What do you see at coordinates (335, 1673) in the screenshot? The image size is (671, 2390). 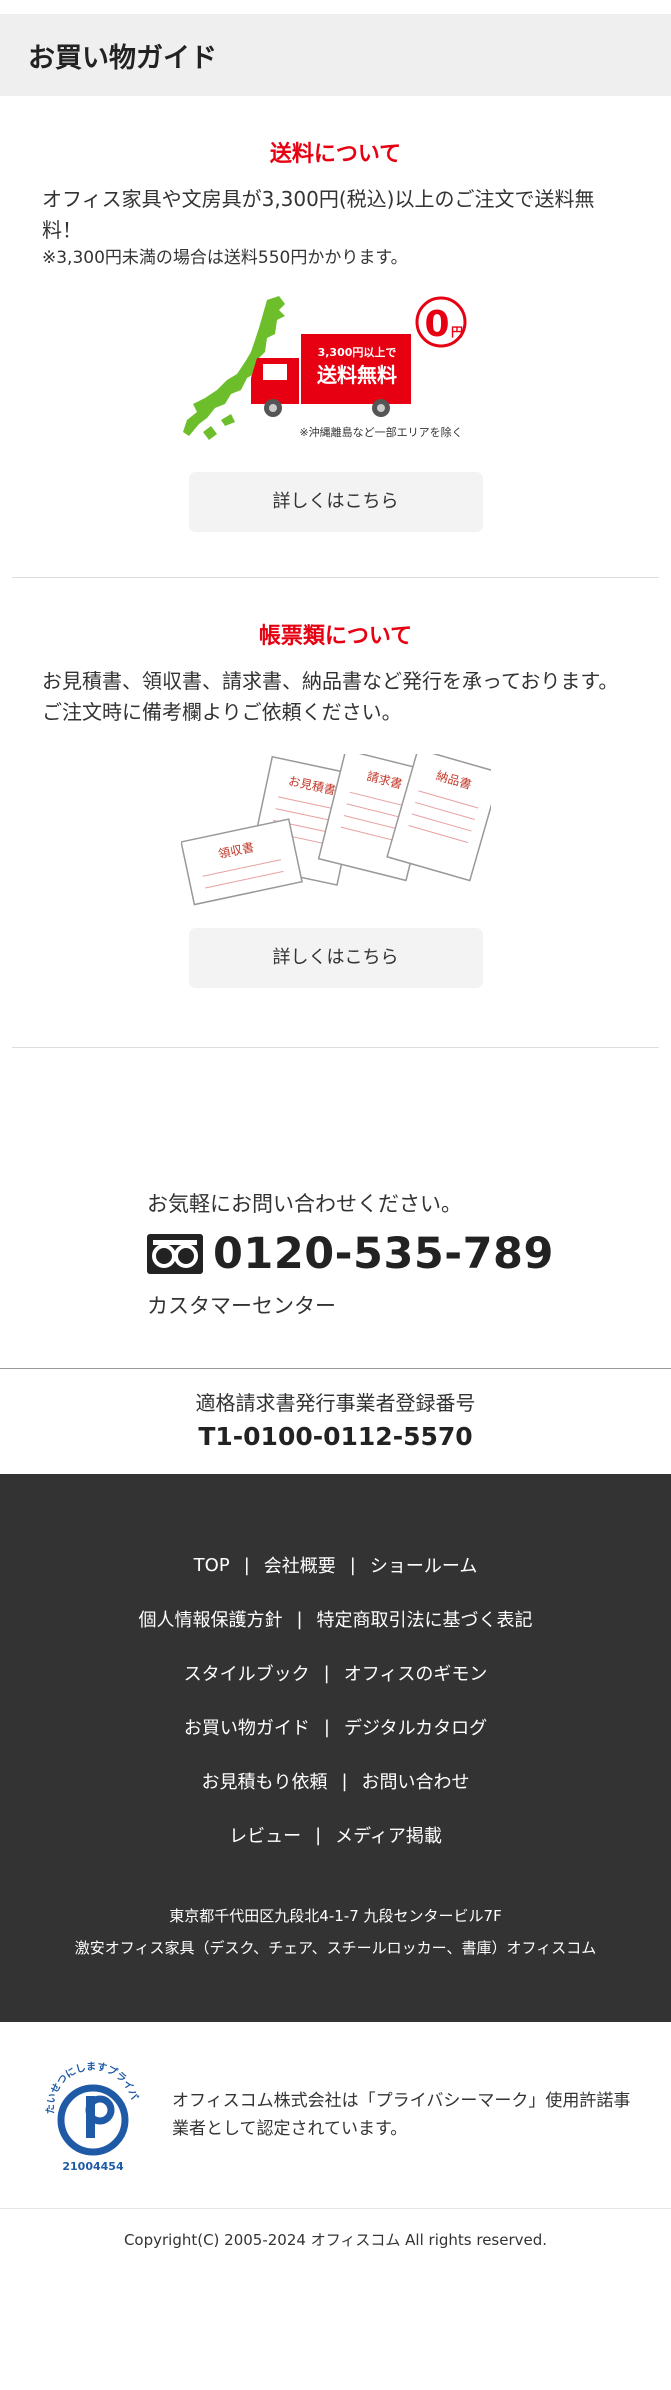 I see `footer-link-row: スタイルブック | オフィスのギモン` at bounding box center [335, 1673].